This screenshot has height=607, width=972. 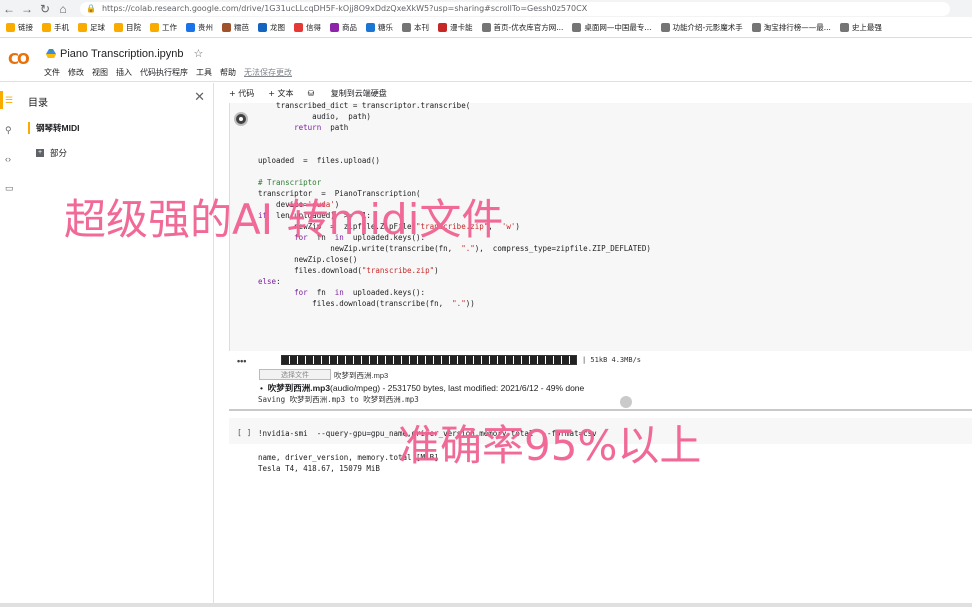 I want to click on run-cell-button: [ ], so click(x=244, y=432).